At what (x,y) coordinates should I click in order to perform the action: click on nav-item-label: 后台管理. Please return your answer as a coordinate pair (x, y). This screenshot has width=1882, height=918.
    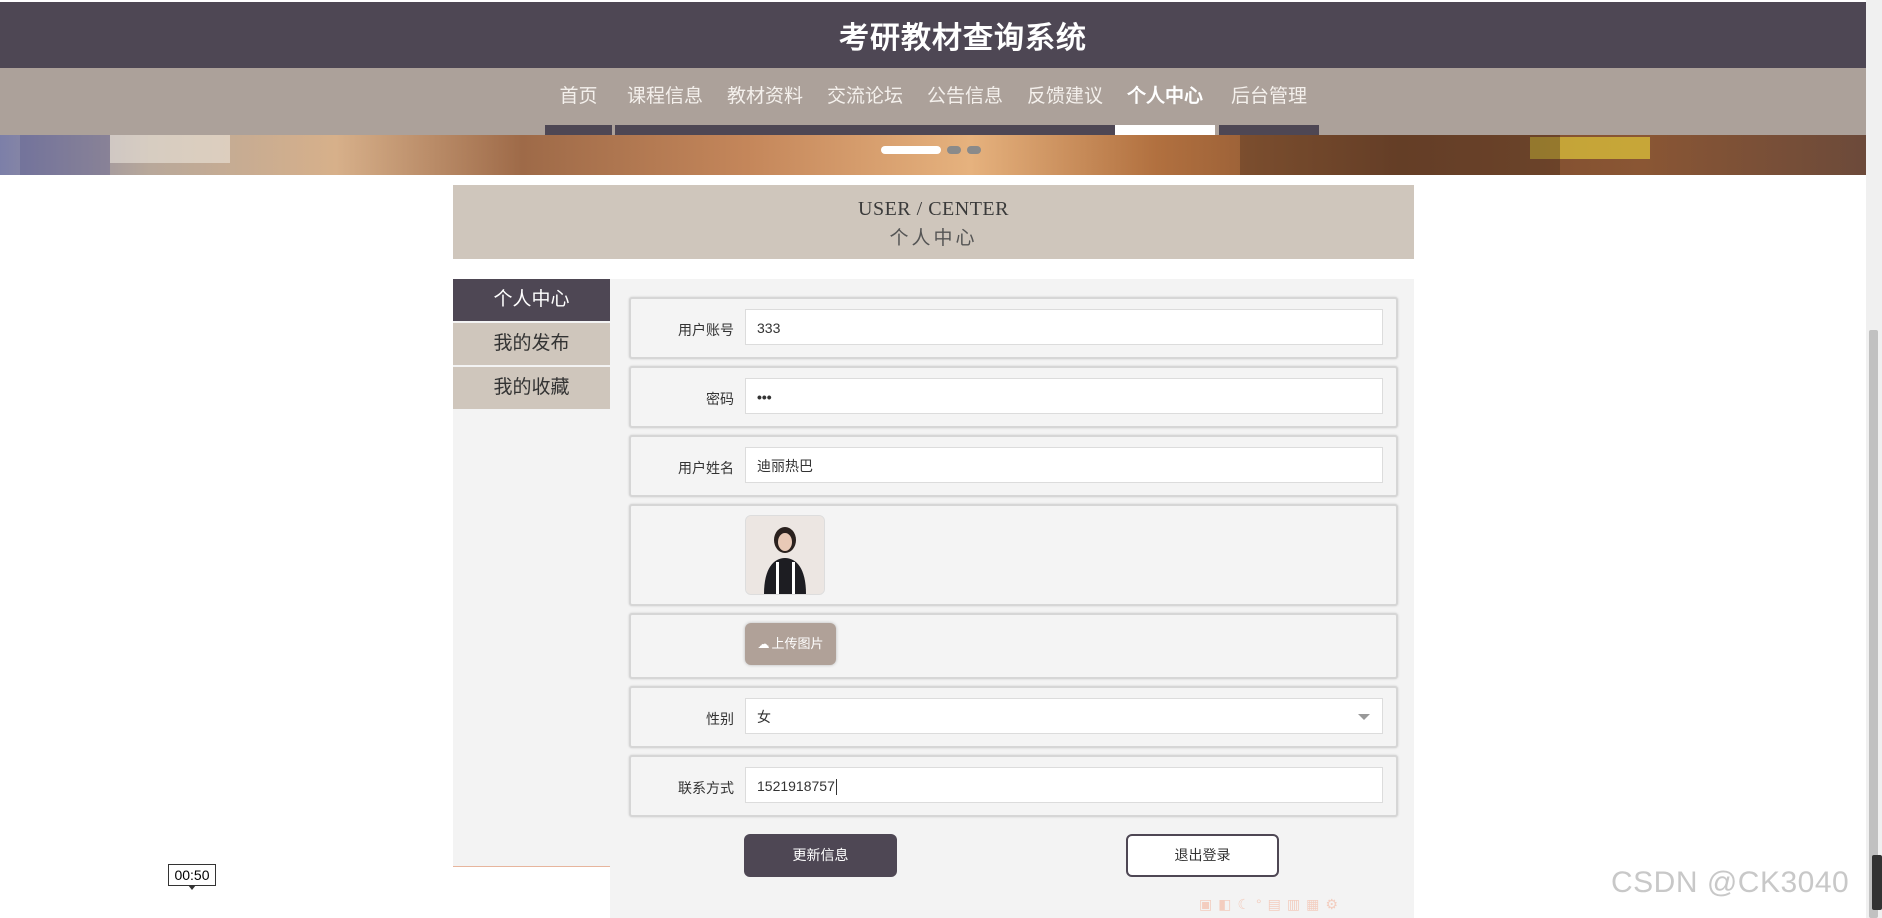
    Looking at the image, I should click on (1268, 96).